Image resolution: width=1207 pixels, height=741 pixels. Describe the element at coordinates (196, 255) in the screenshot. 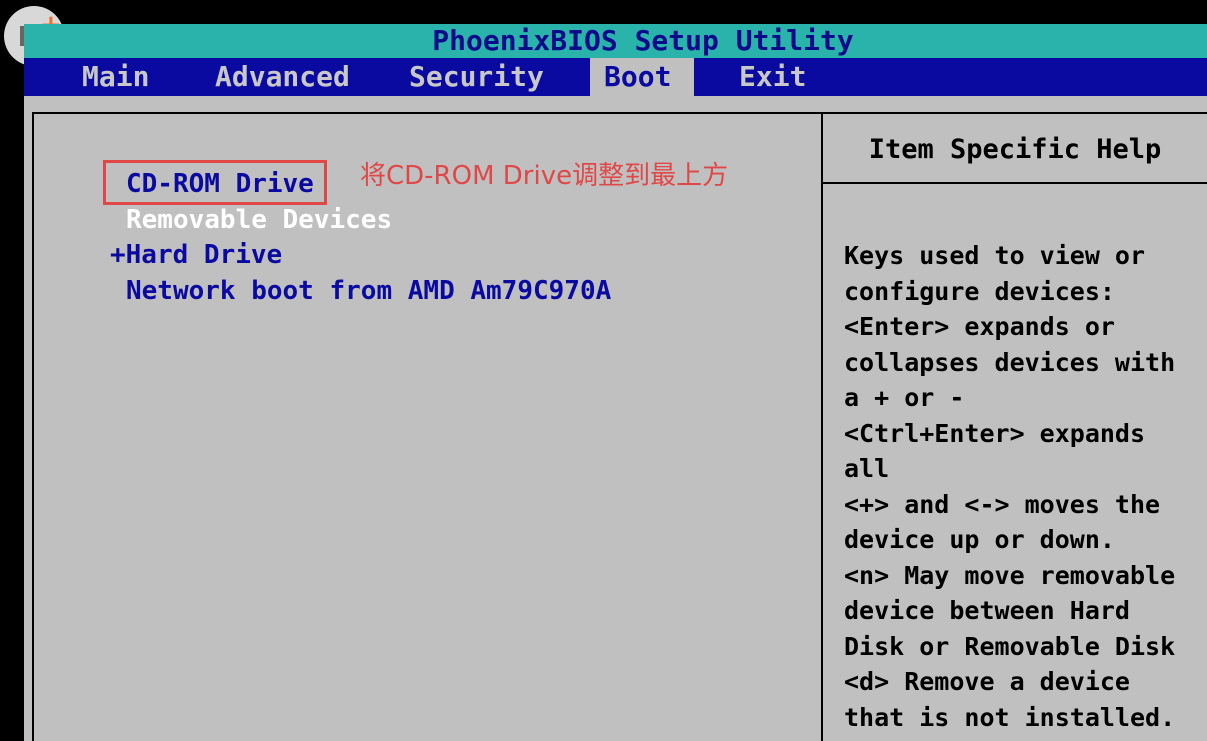

I see `boot-item-hard-drive: +Hard Drive` at that location.